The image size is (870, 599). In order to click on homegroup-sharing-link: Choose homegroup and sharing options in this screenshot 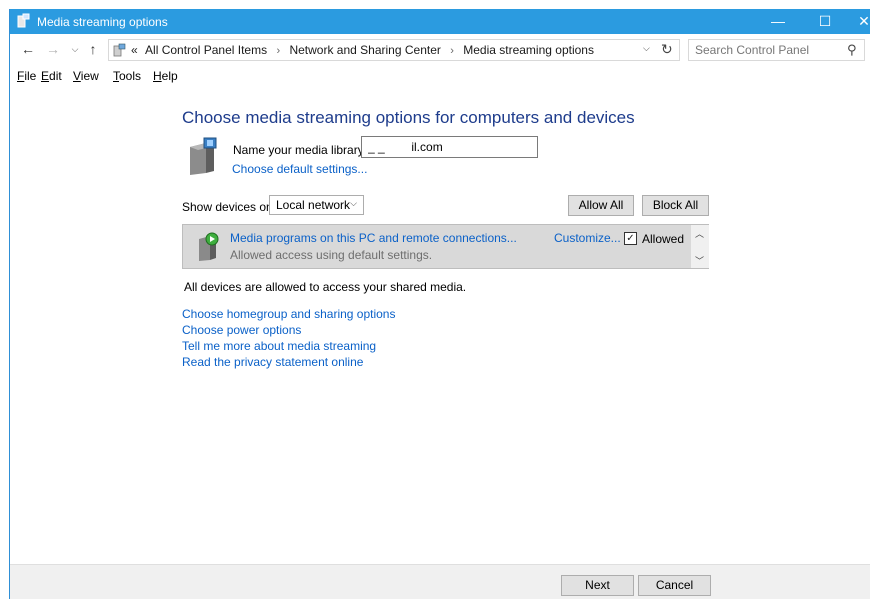, I will do `click(288, 314)`.